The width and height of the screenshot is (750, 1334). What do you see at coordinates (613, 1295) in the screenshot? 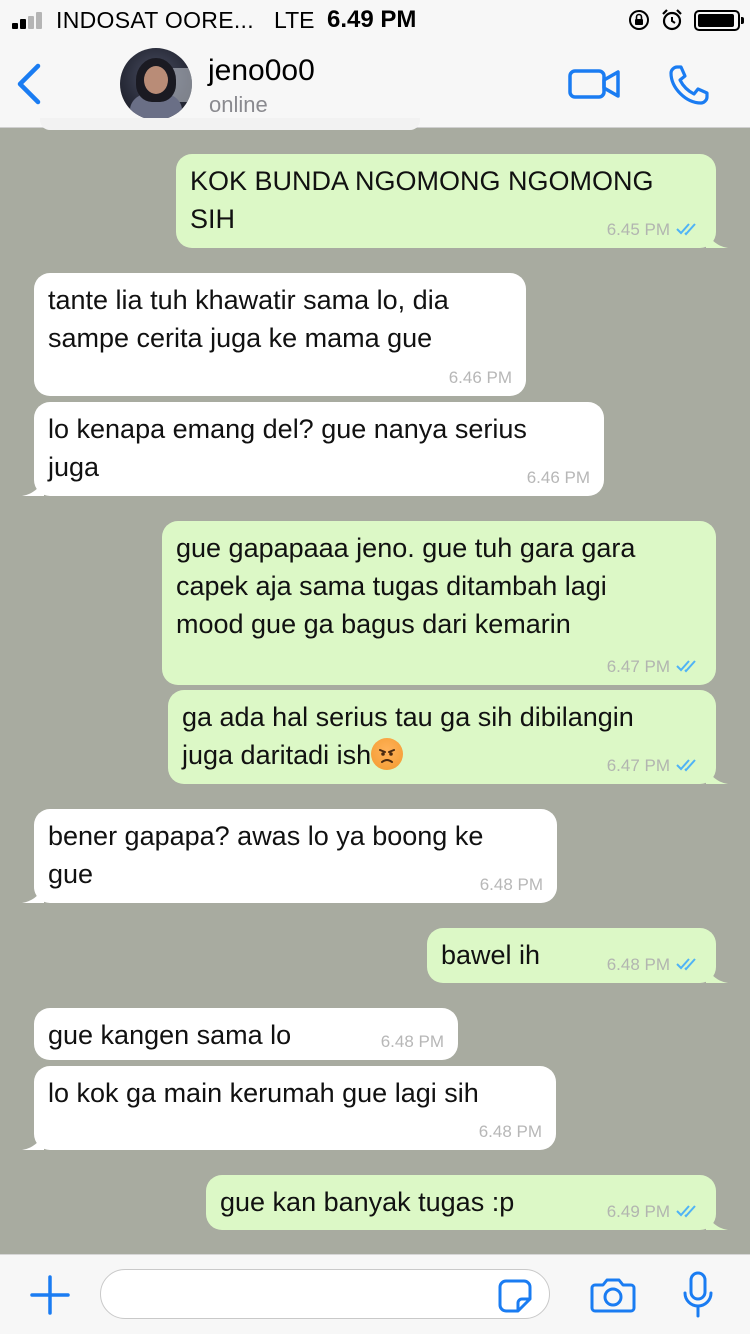
I see `camera-icon` at bounding box center [613, 1295].